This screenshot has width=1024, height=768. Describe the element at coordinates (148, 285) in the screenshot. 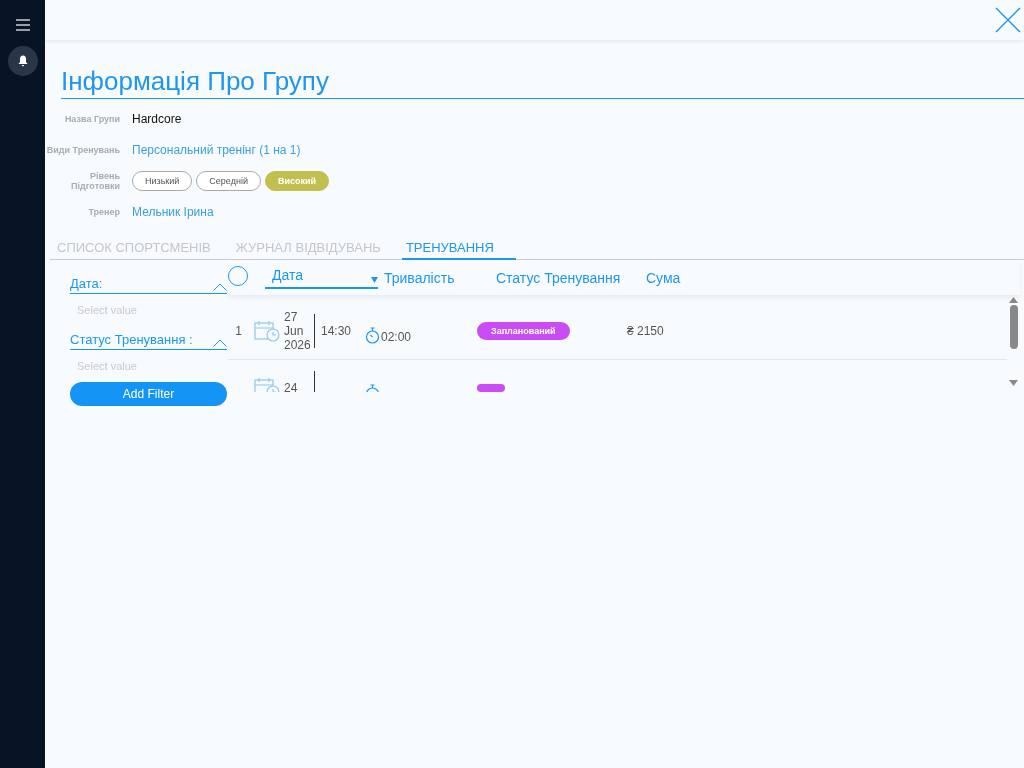

I see `filter-header: Дата:` at that location.